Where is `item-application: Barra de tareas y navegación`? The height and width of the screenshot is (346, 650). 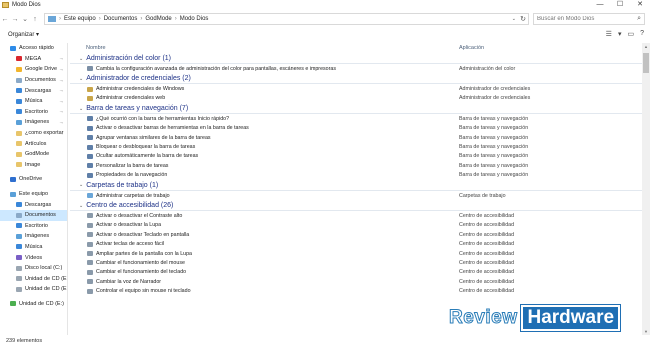 item-application: Barra de tareas y navegación is located at coordinates (494, 128).